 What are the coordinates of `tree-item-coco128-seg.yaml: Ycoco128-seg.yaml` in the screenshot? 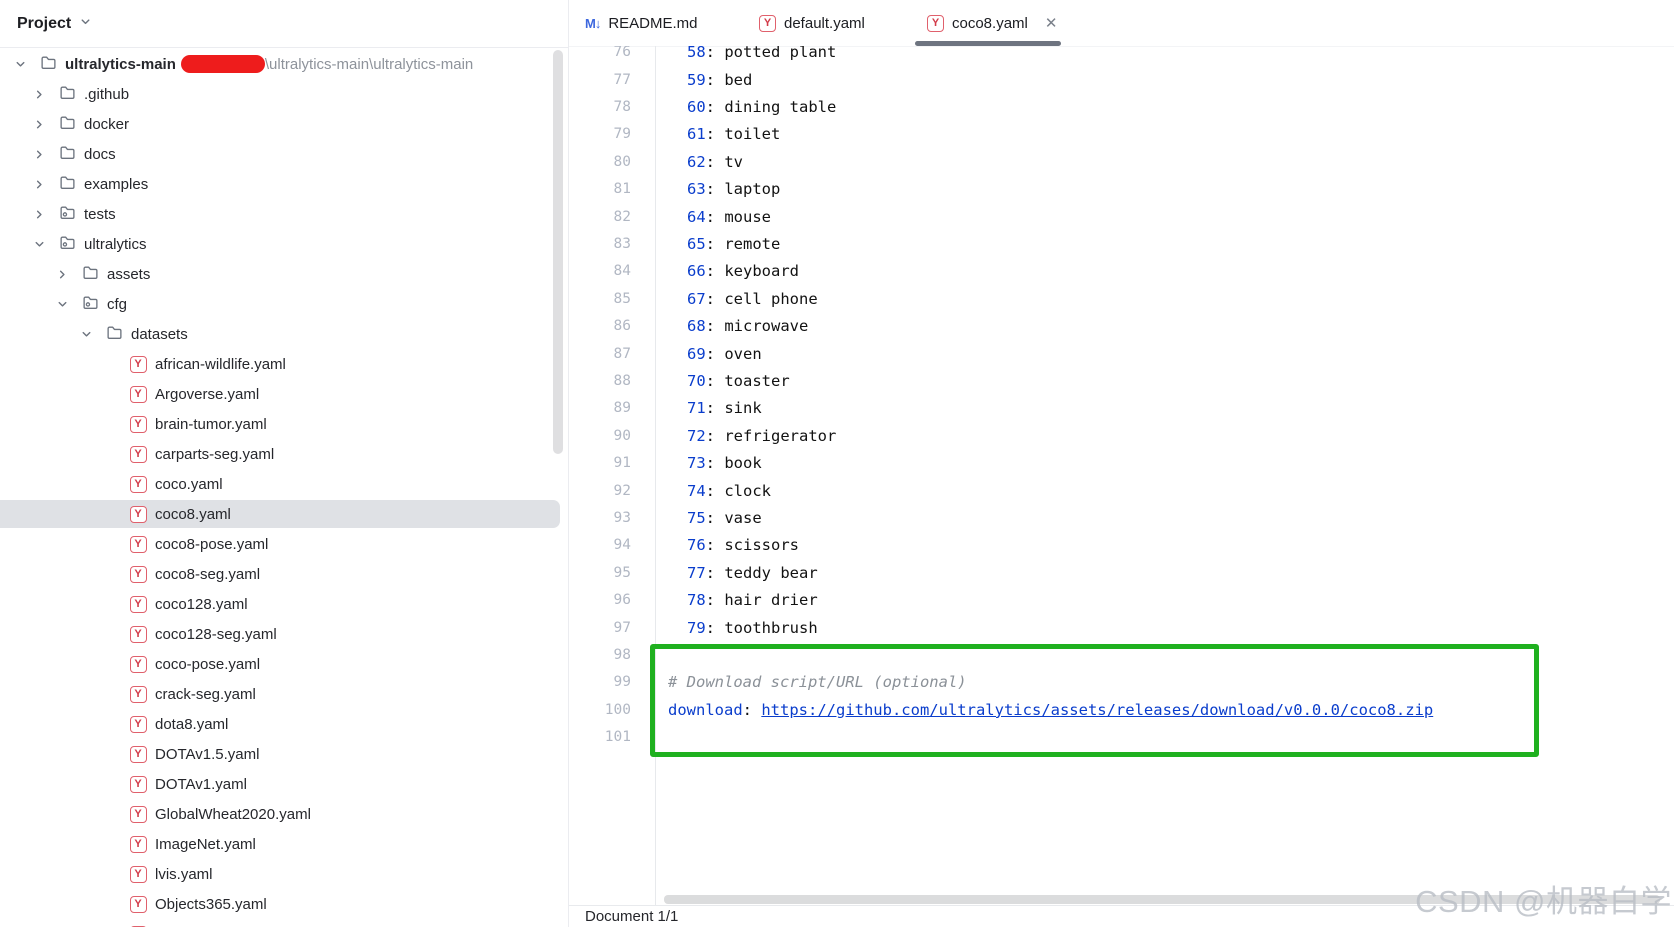 It's located at (284, 634).